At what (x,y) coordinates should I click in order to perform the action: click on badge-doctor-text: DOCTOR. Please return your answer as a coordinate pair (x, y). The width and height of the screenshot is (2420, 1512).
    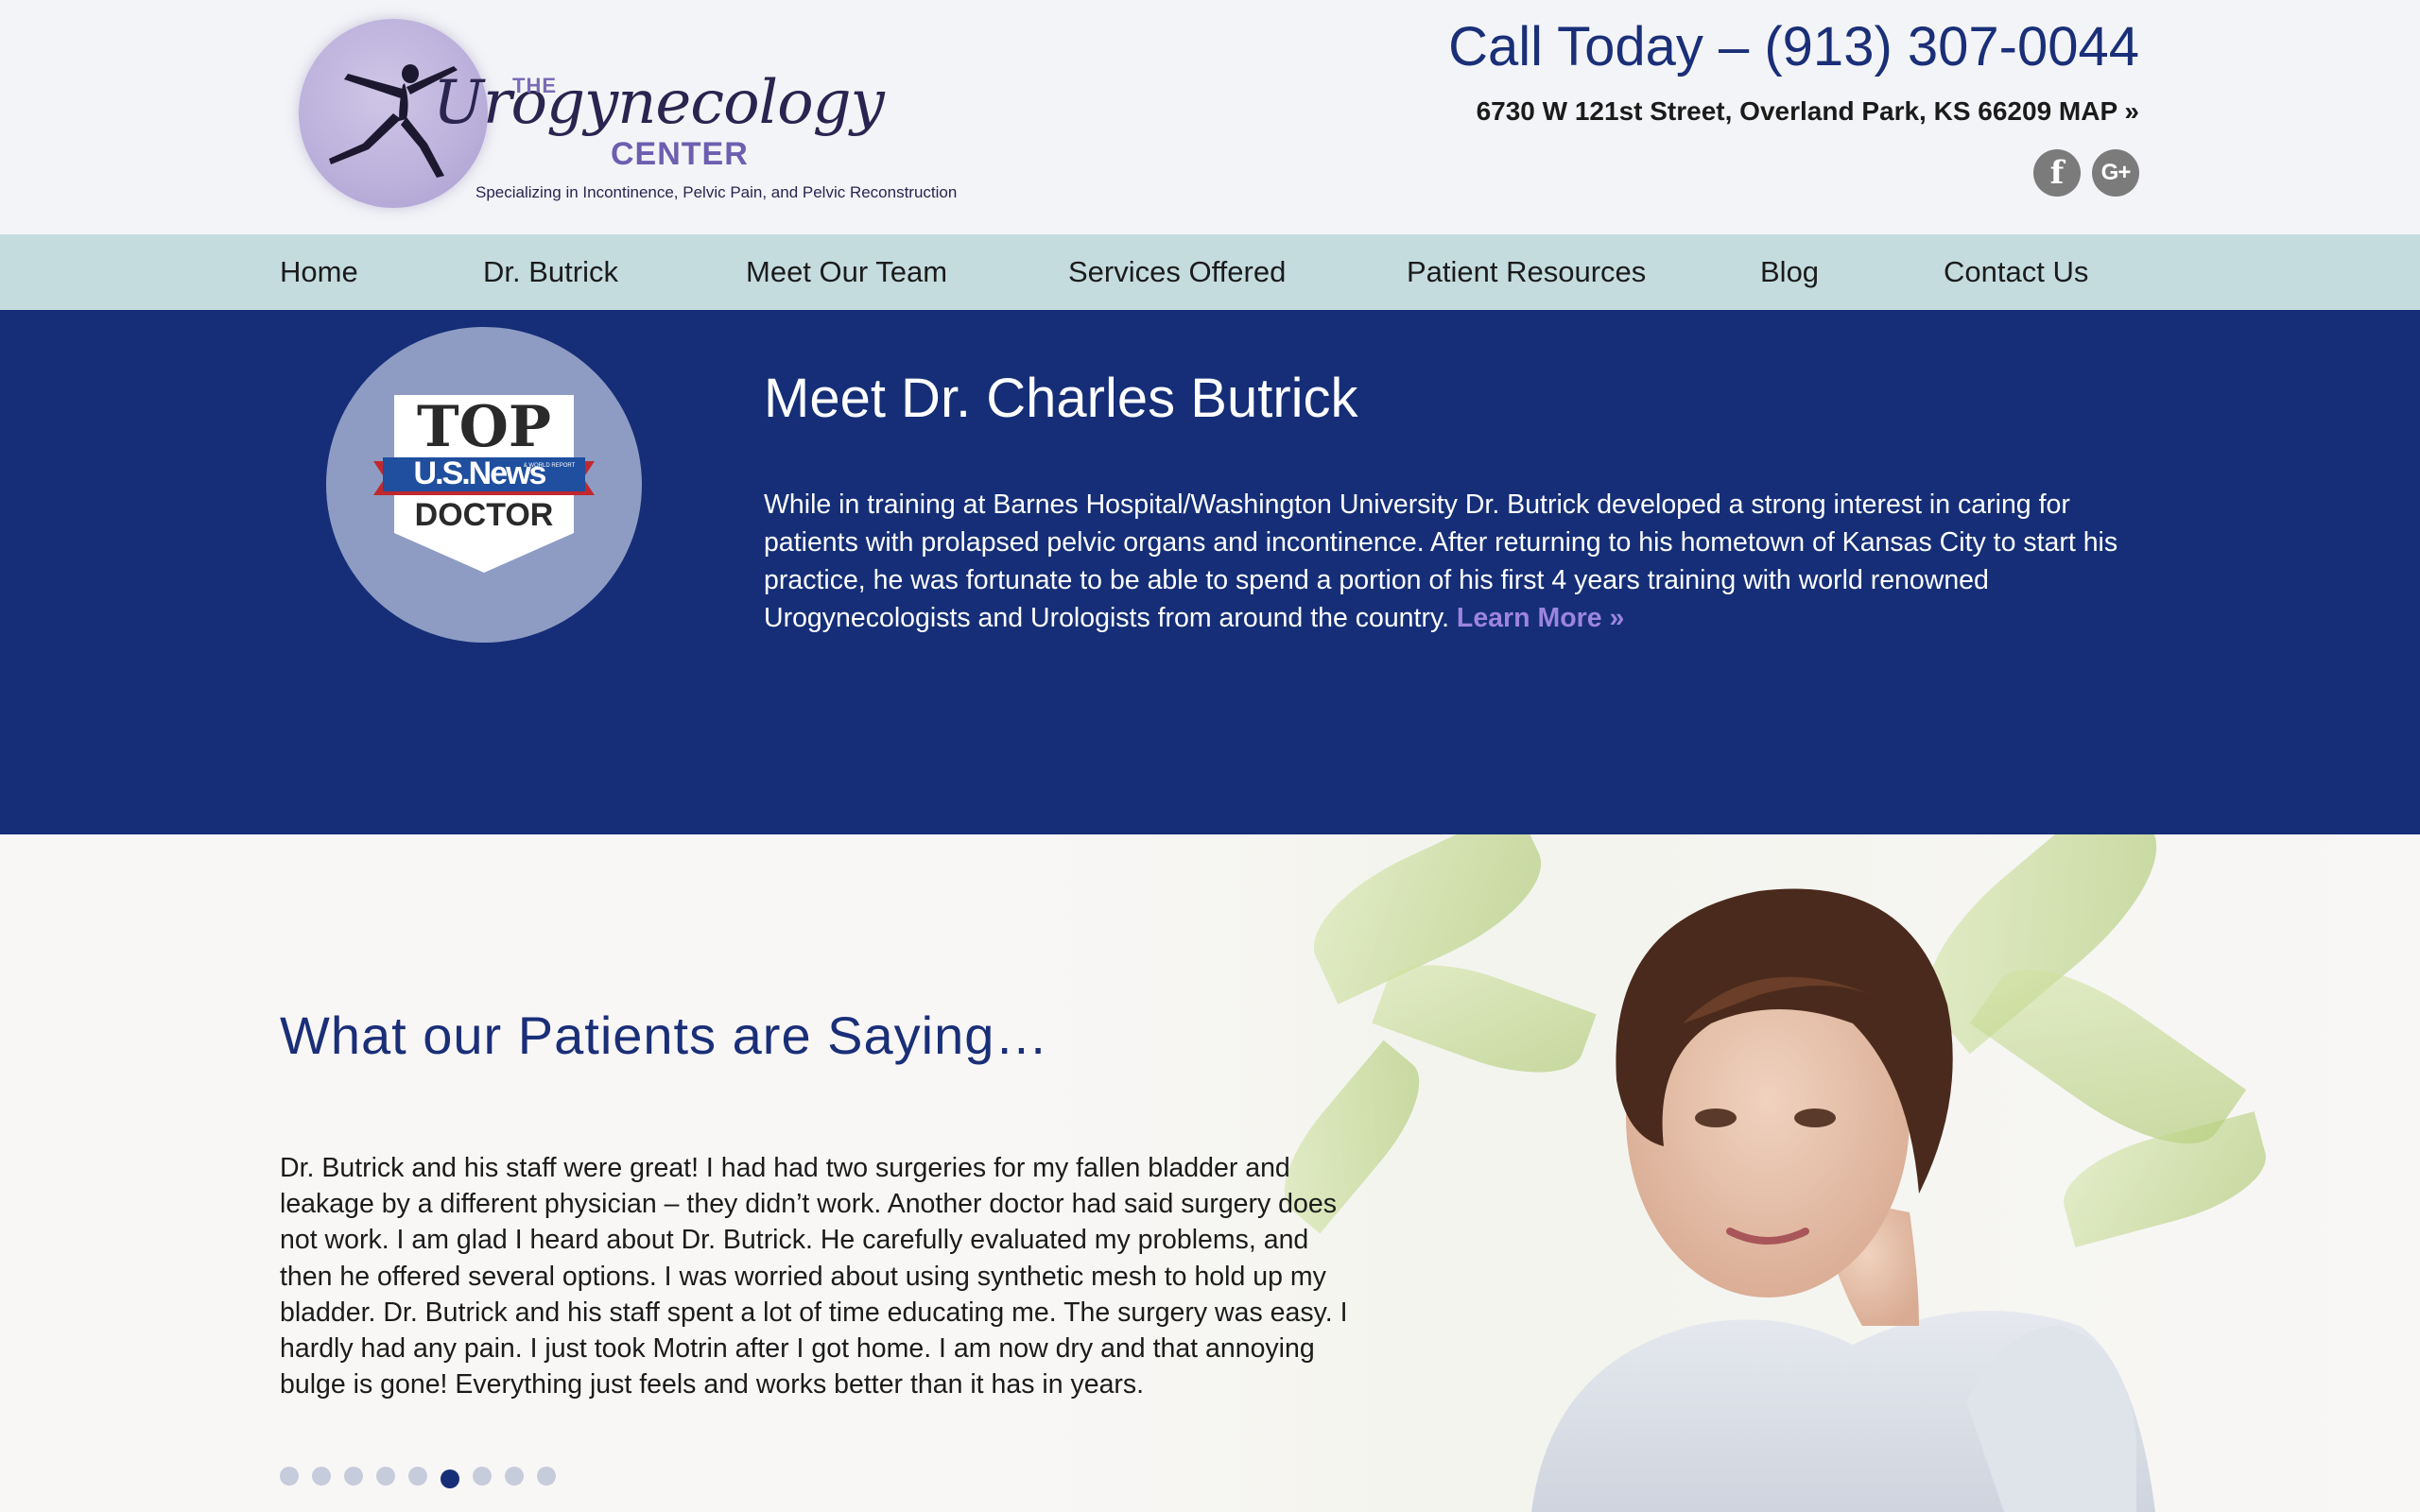
    Looking at the image, I should click on (484, 515).